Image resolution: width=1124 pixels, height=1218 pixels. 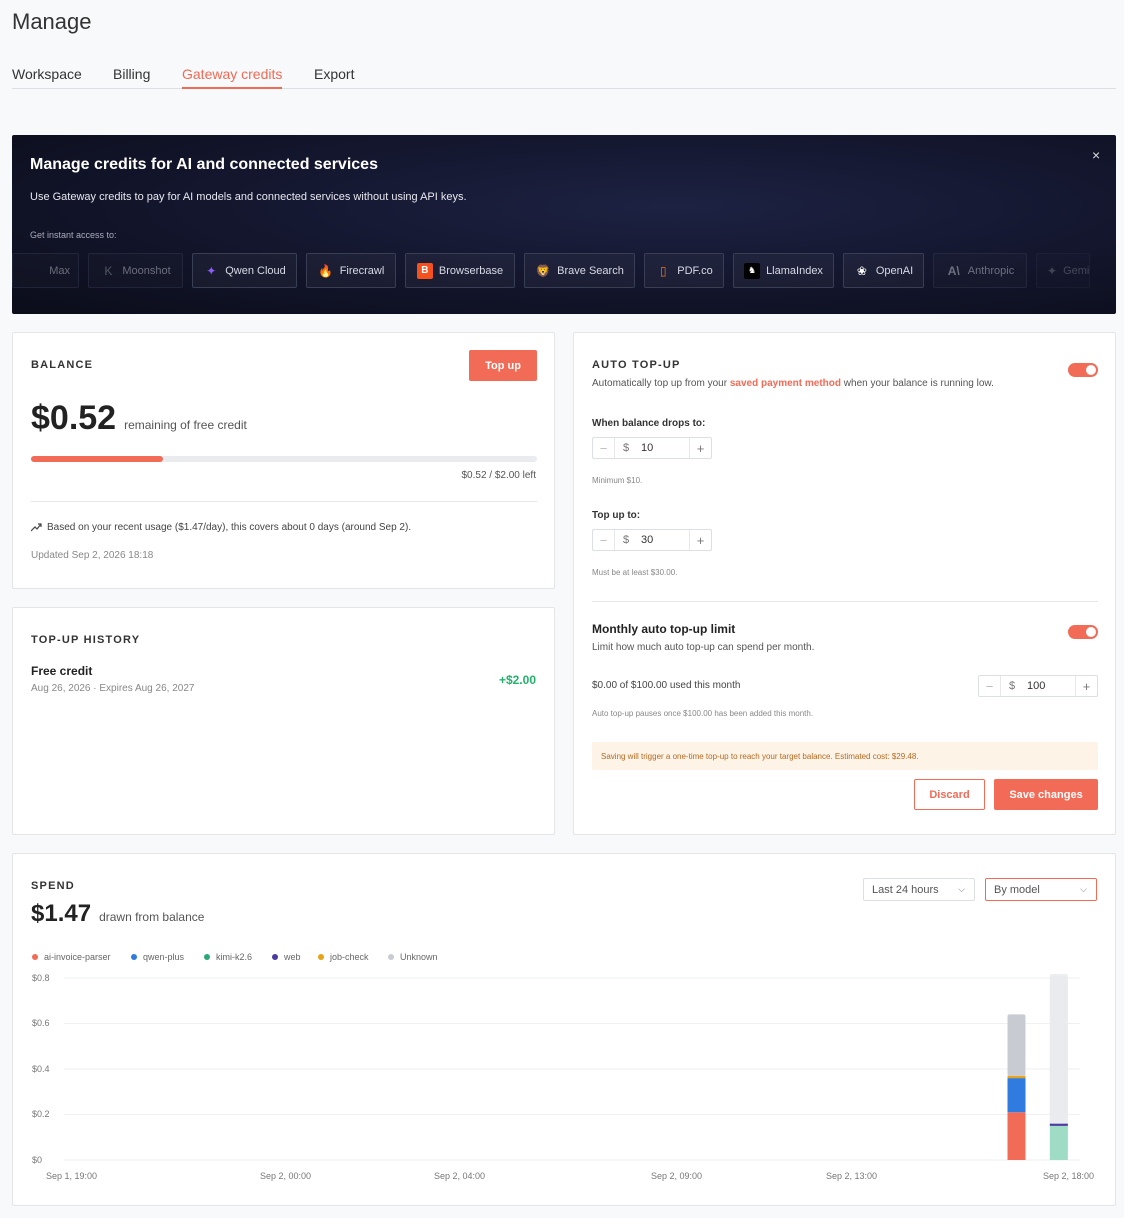 I want to click on bar-segment-qwen-plus, so click(x=1016, y=1095).